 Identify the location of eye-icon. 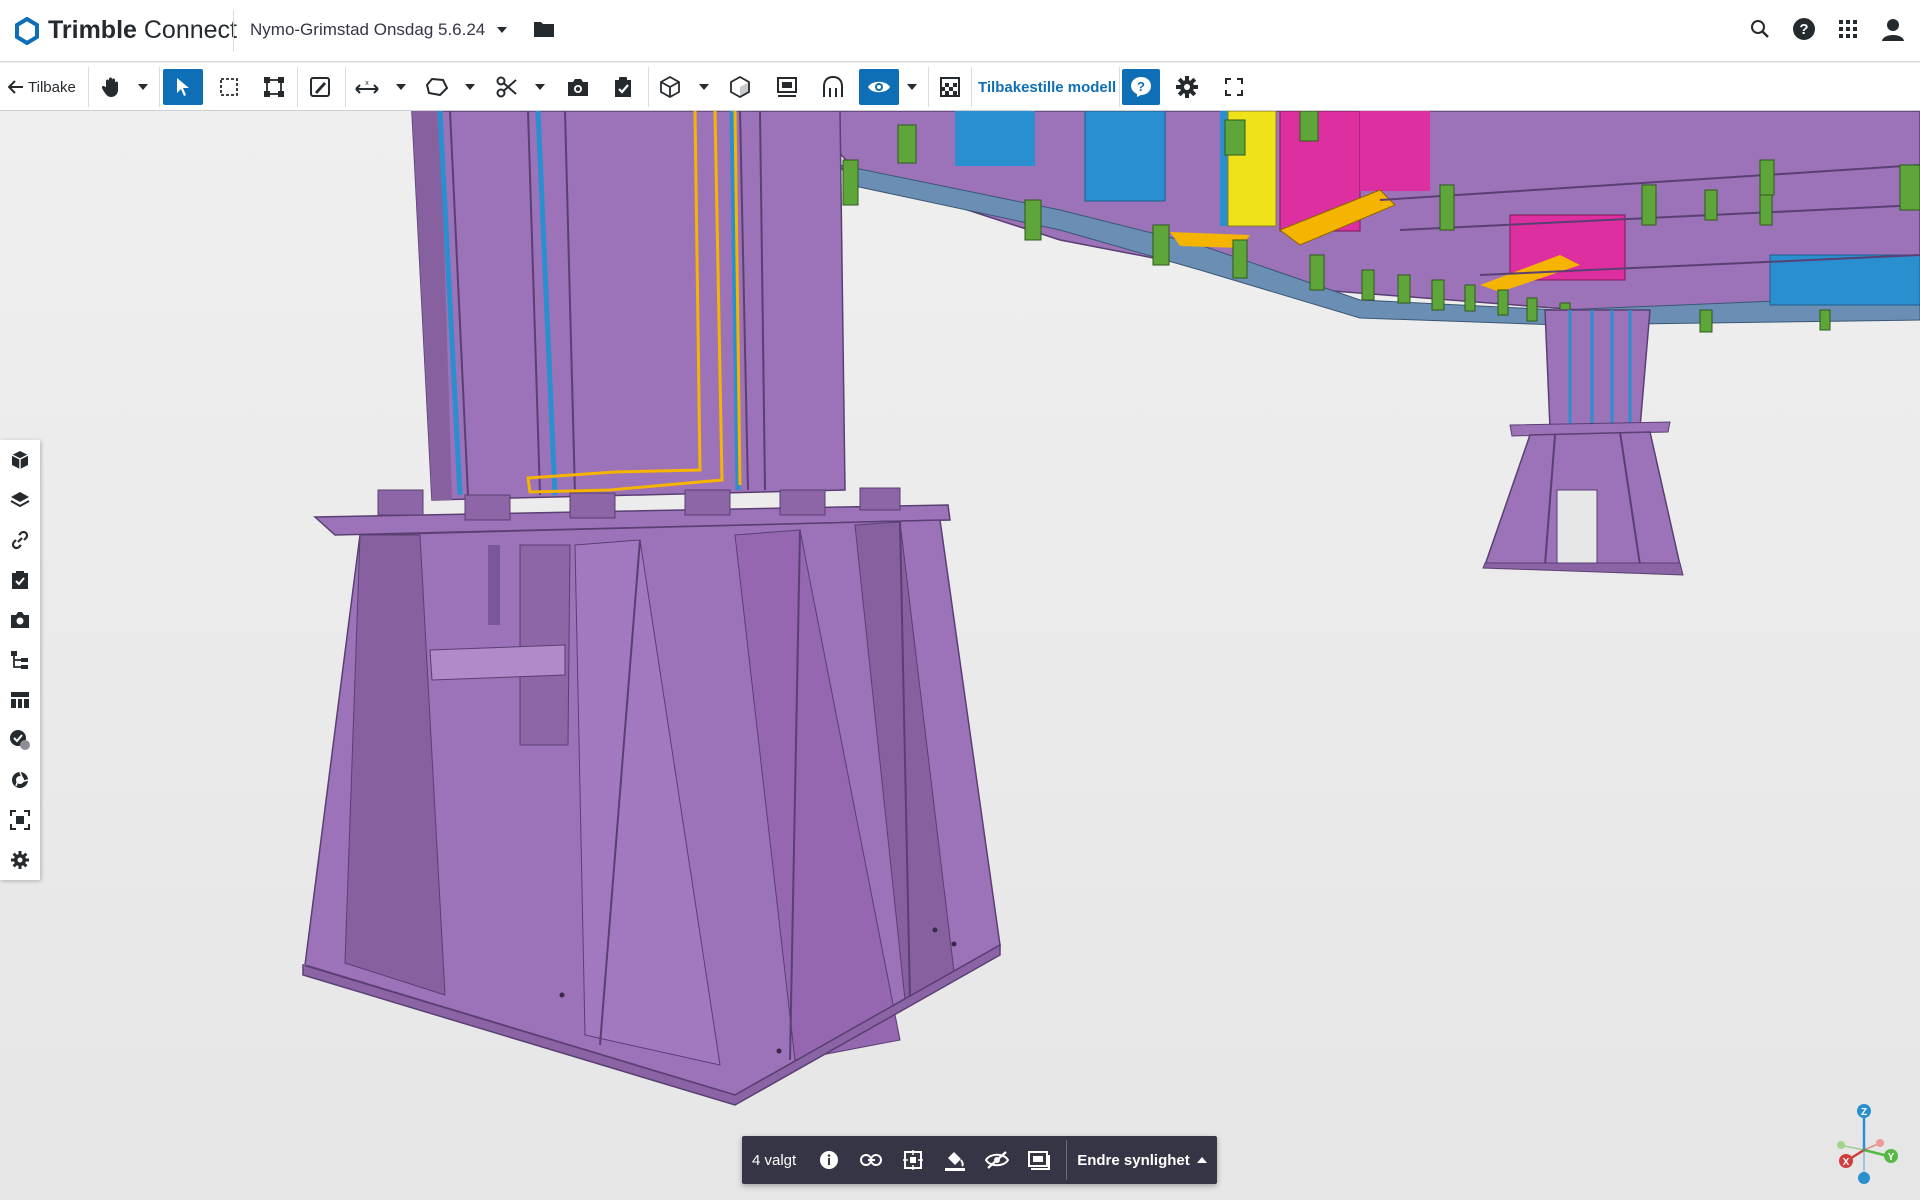
(879, 87).